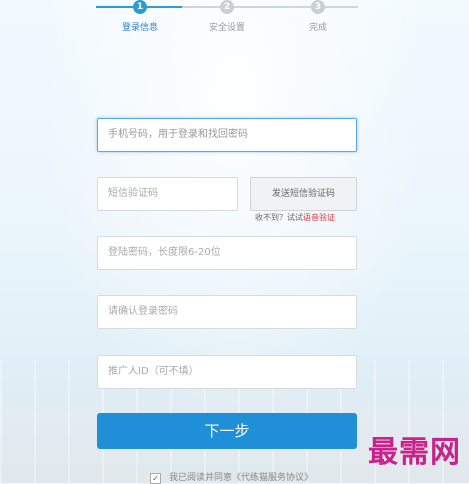 The height and width of the screenshot is (484, 469). What do you see at coordinates (317, 28) in the screenshot?
I see `step-label: 完成` at bounding box center [317, 28].